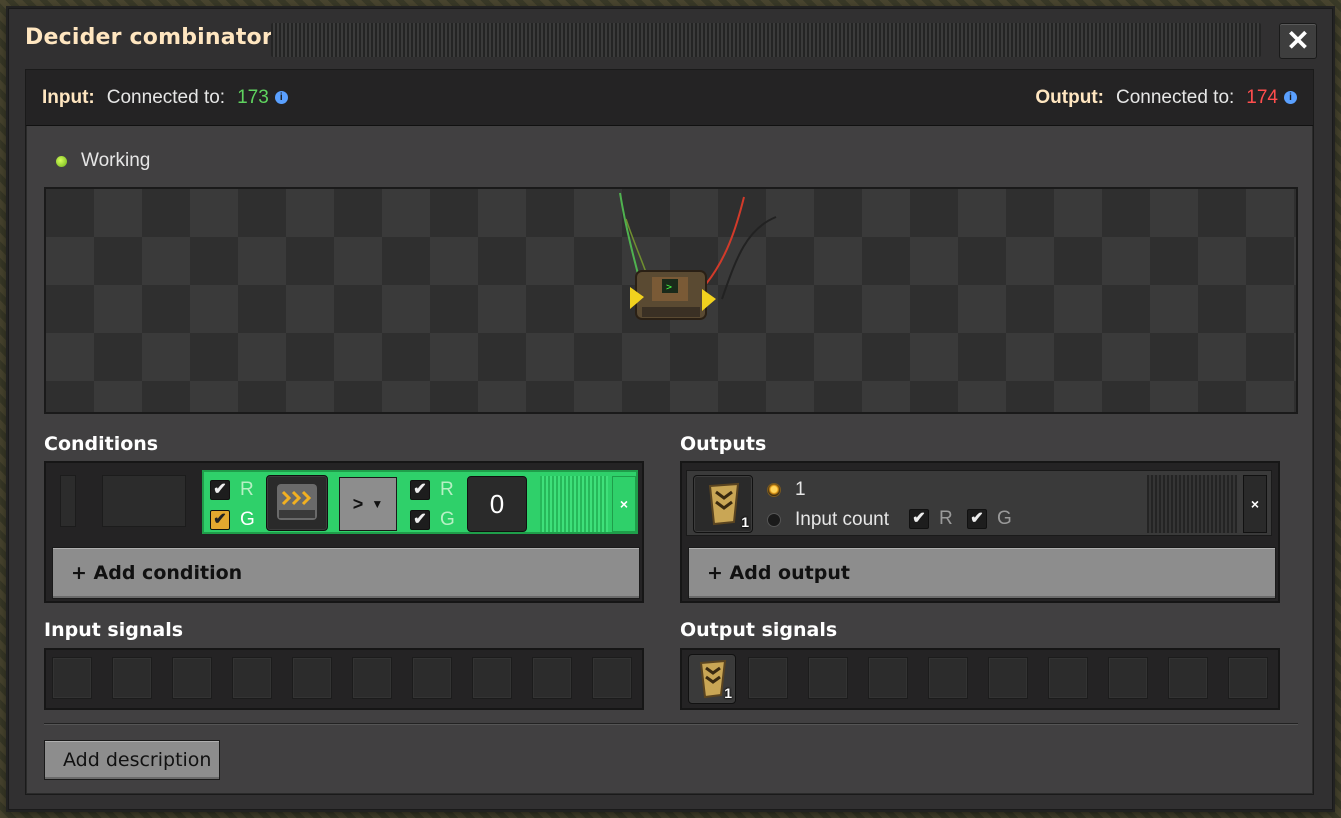 The image size is (1341, 818). Describe the element at coordinates (1175, 97) in the screenshot. I see `output-connected-text: Connected to:` at that location.